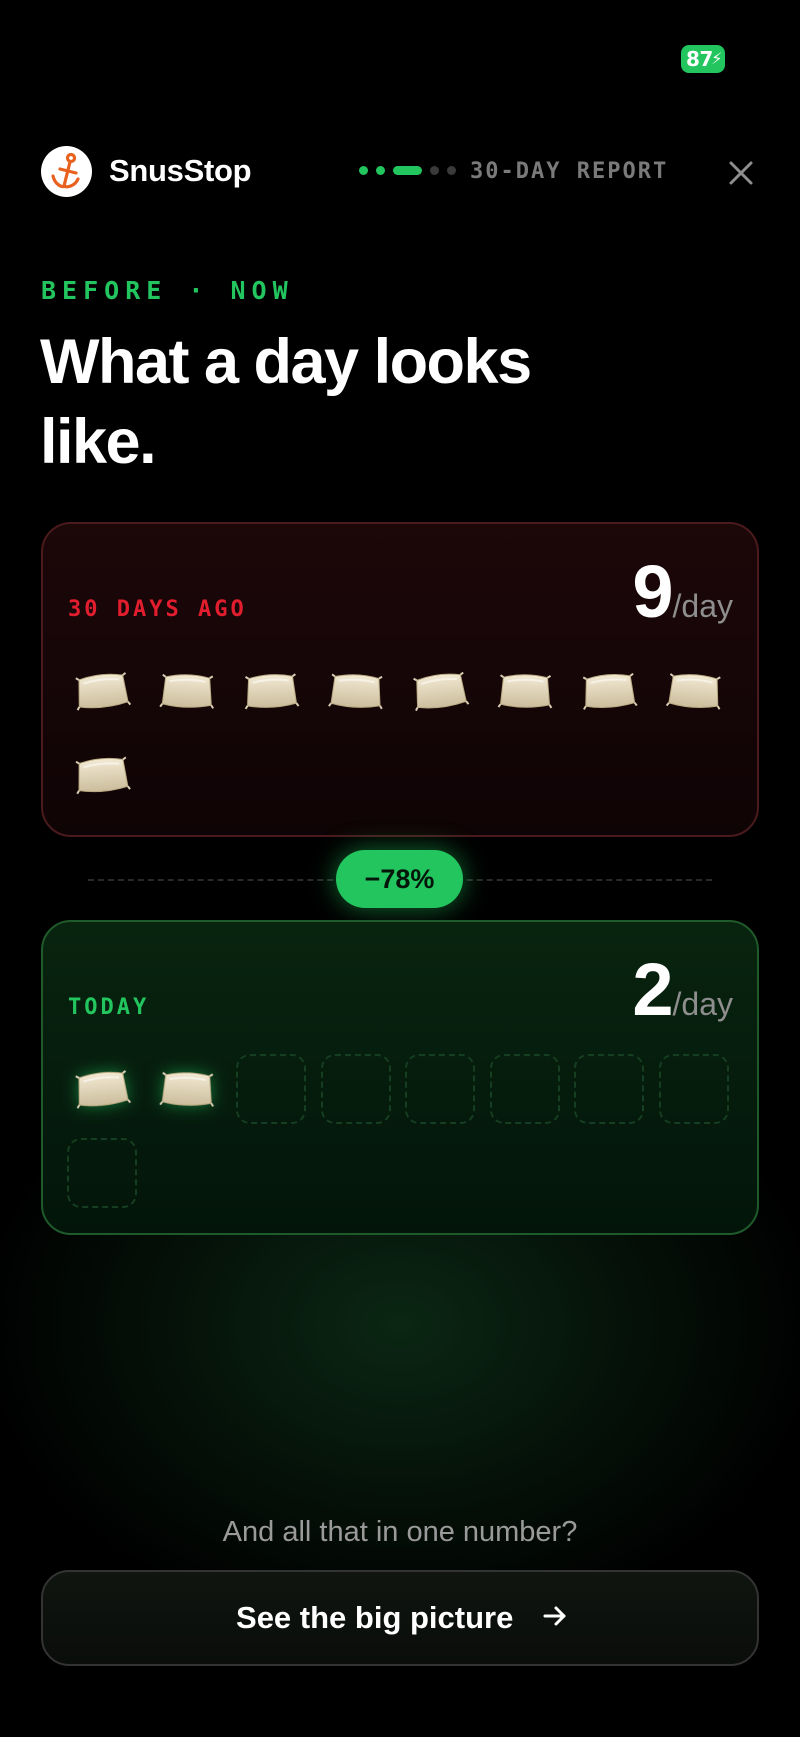  I want to click on see-big-picture-button: See the big picture, so click(400, 1618).